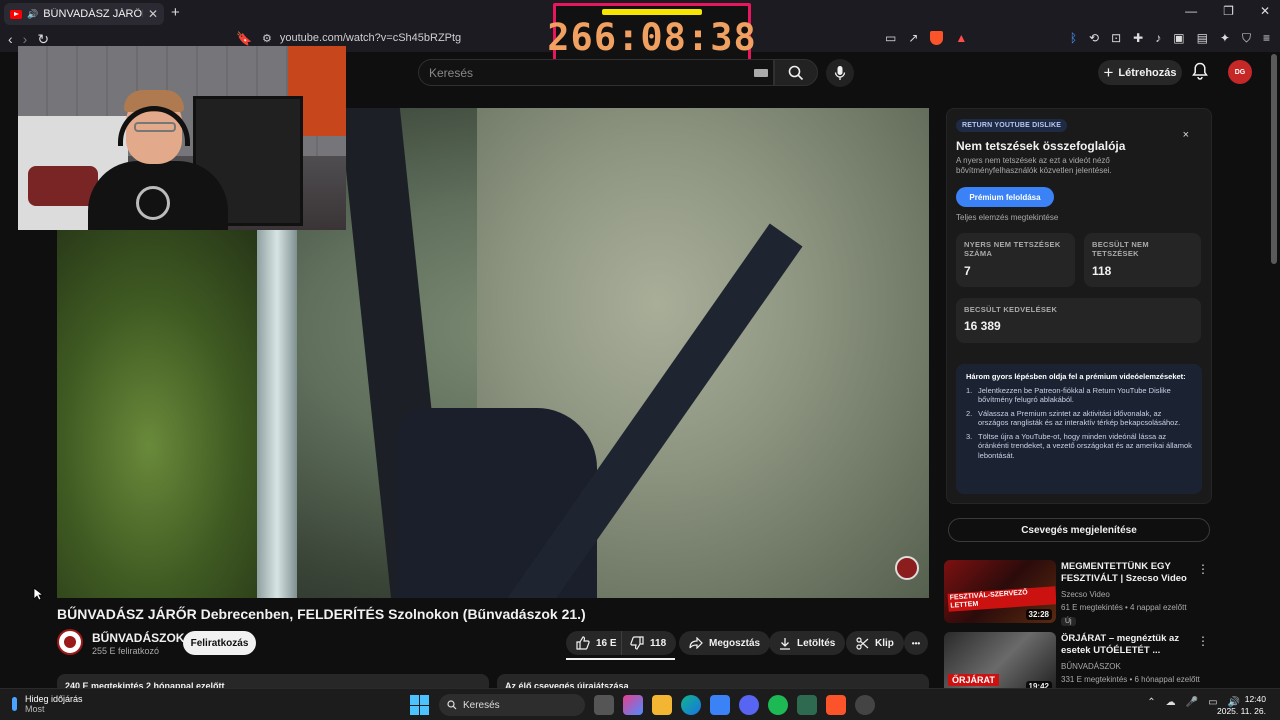 The image size is (1280, 720). Describe the element at coordinates (1015, 260) in the screenshot. I see `raw-dislikes-card: NYERS NEM TETSZÉSEK SZÁMA 7` at that location.